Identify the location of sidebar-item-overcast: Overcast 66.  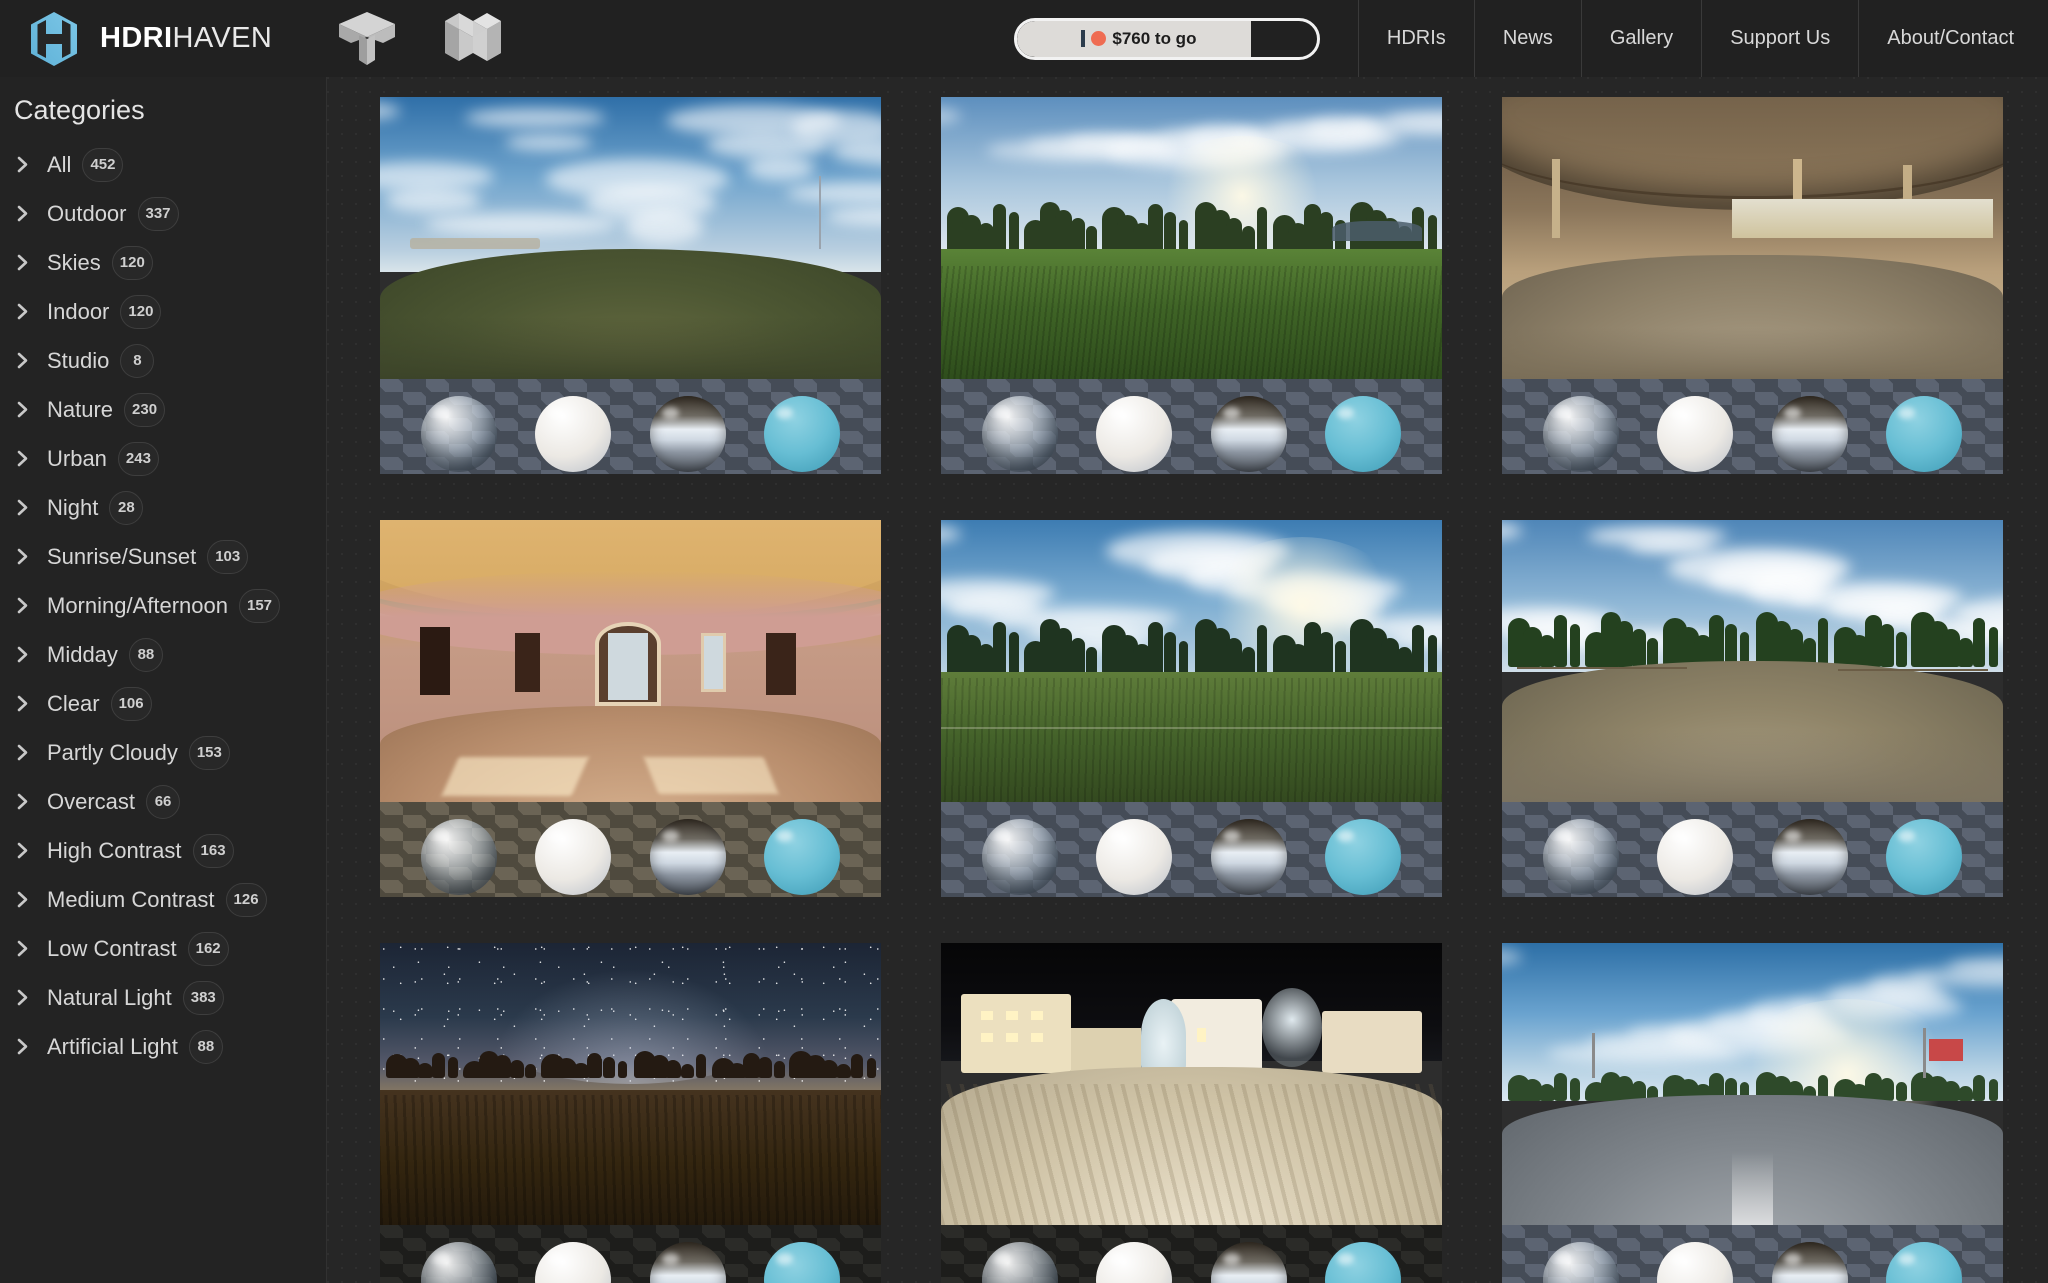
(163, 801).